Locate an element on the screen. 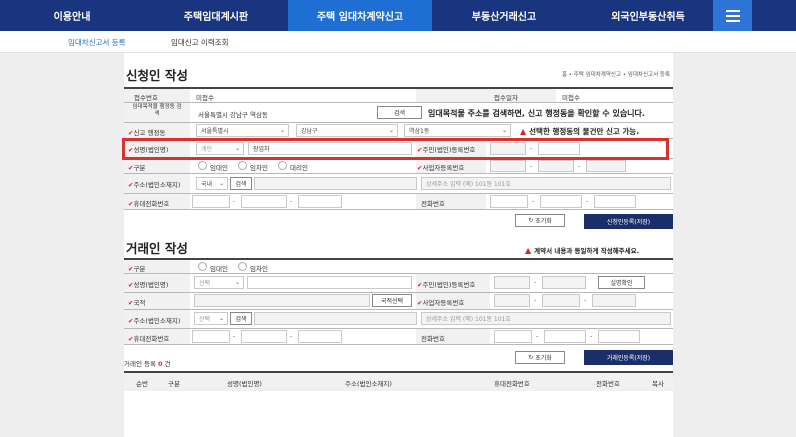 This screenshot has height=437, width=796. cp-biz-2-input is located at coordinates (561, 300).